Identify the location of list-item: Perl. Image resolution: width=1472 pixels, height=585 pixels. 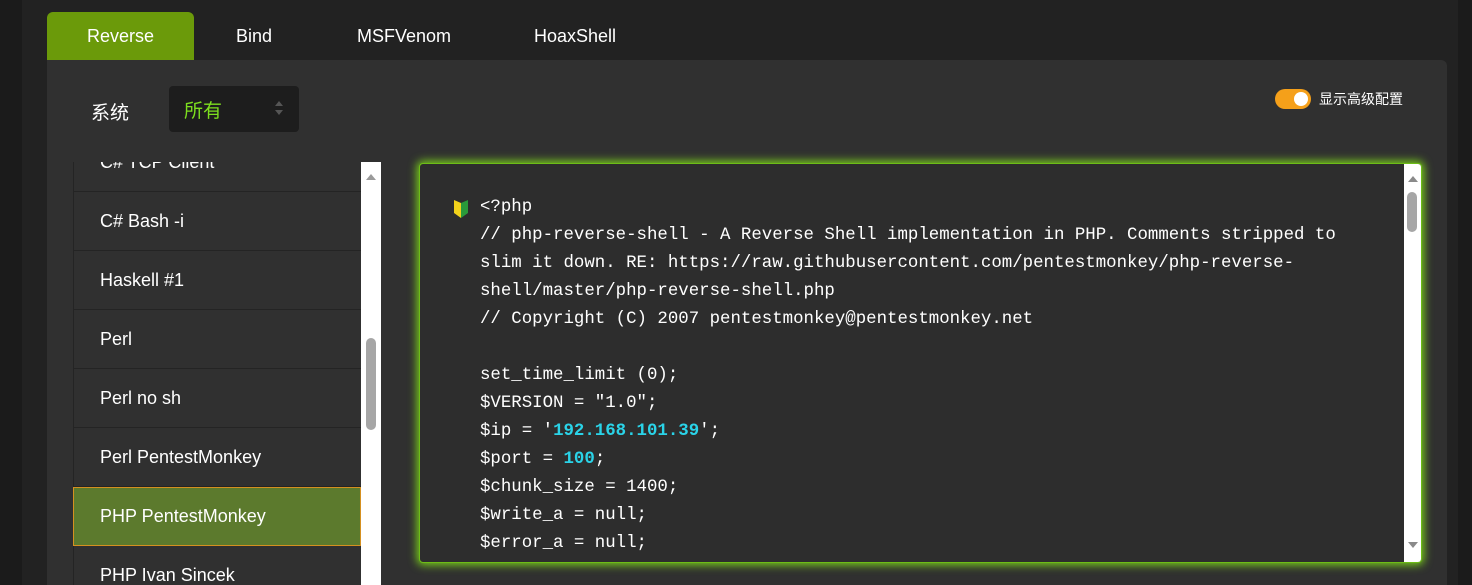
(217, 339).